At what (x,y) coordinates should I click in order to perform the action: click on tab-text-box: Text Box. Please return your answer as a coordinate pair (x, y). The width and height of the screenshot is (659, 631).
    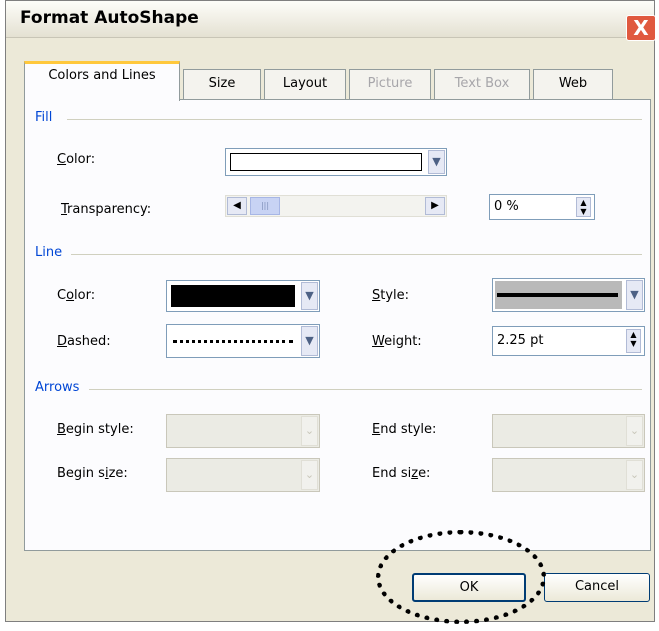
    Looking at the image, I should click on (482, 84).